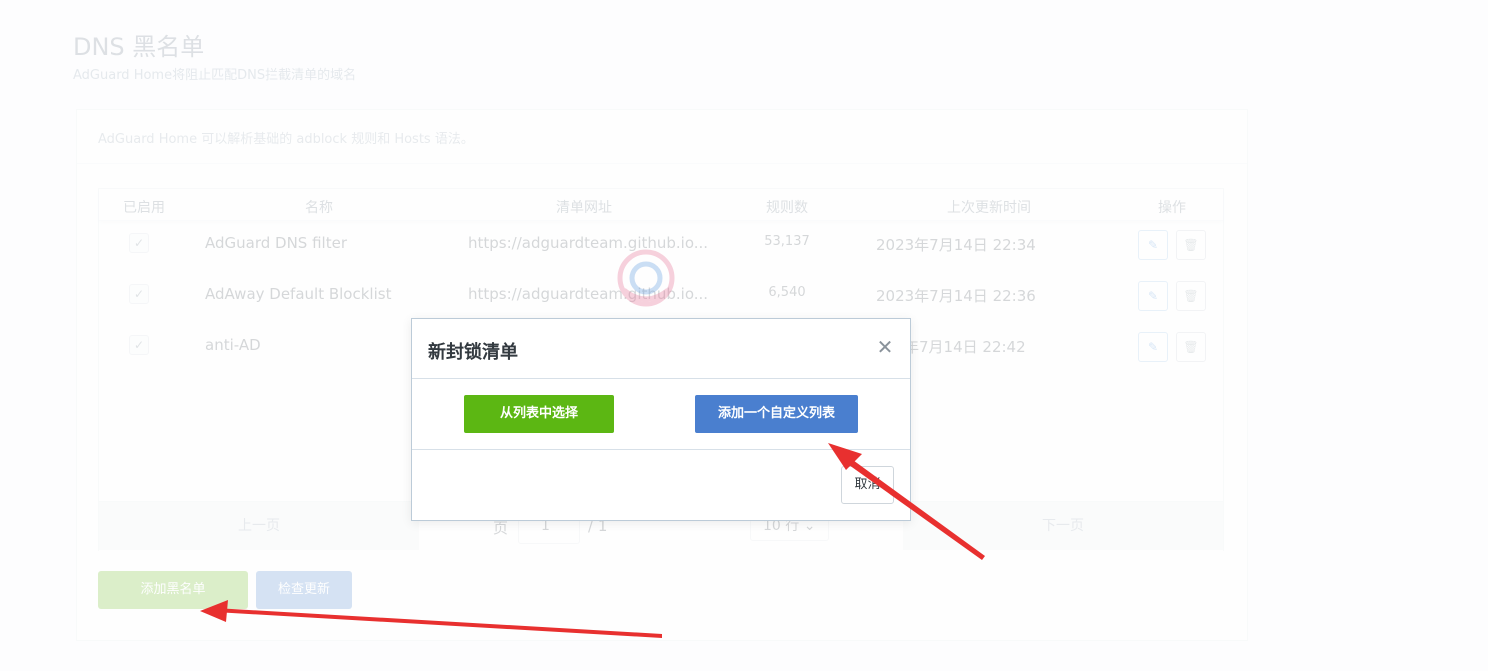 The image size is (1488, 671). What do you see at coordinates (646, 278) in the screenshot?
I see `watermark-logo` at bounding box center [646, 278].